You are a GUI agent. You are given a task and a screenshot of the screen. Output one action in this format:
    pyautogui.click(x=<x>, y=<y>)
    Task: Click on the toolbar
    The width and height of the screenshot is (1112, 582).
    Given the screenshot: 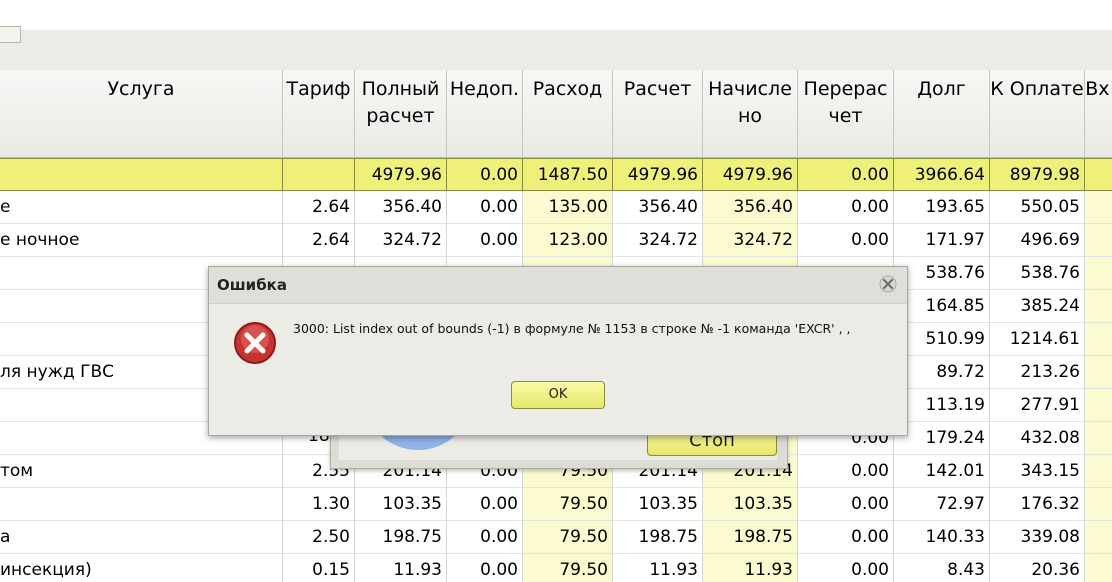 What is the action you would take?
    pyautogui.click(x=556, y=50)
    